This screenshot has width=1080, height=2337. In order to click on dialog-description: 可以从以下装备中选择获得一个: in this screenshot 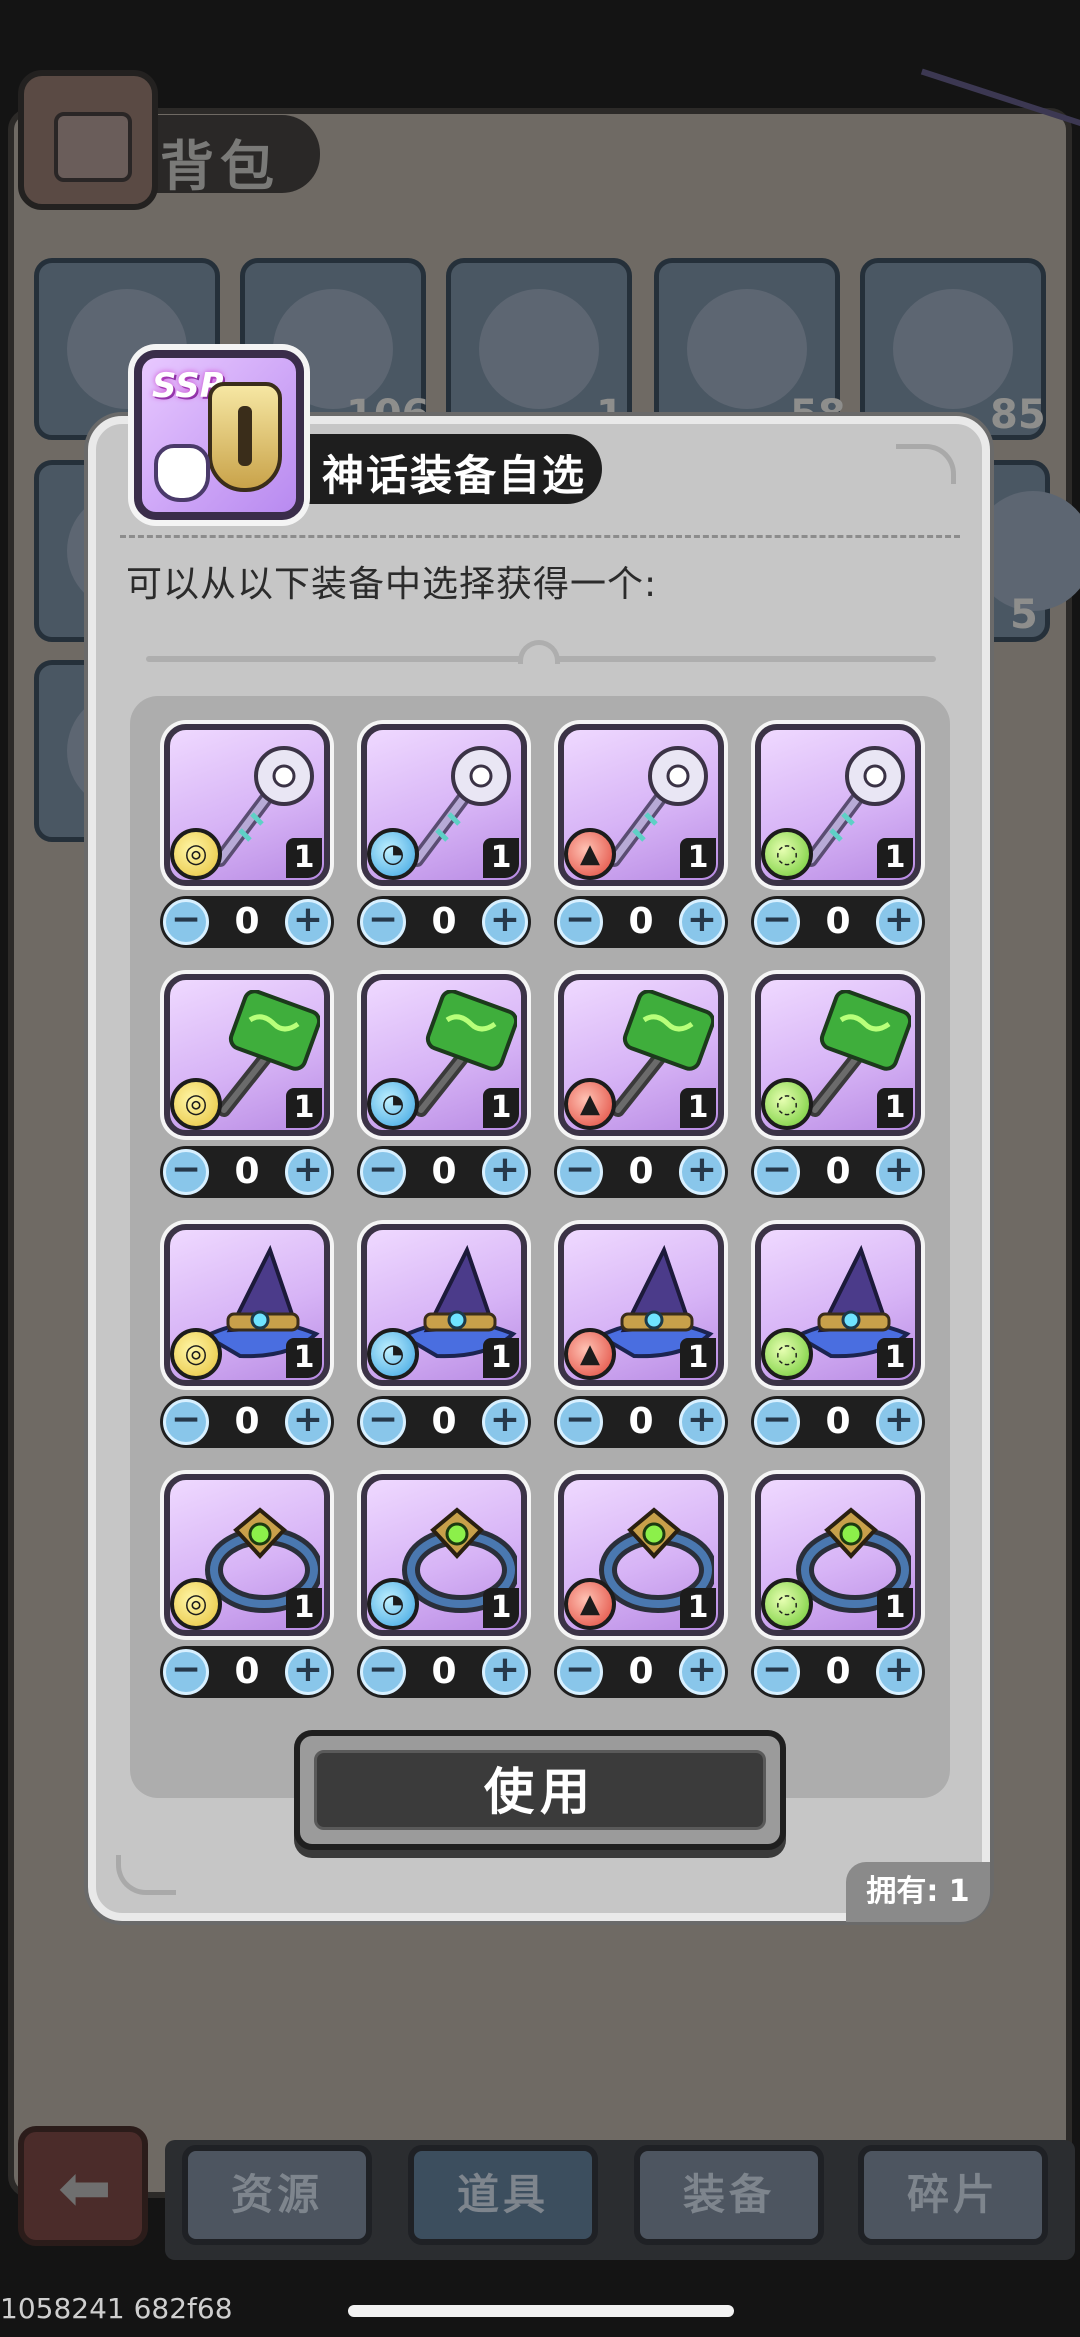, I will do `click(392, 584)`.